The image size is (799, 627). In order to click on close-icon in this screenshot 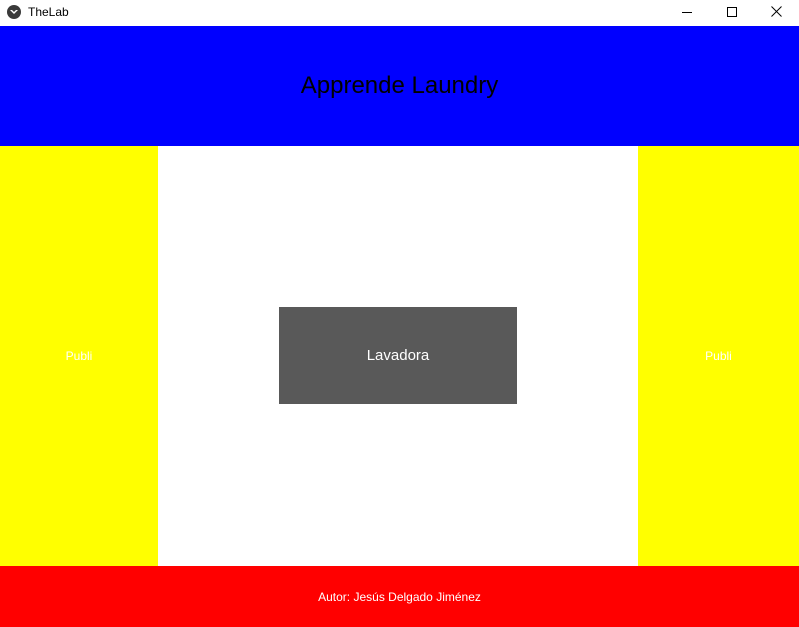, I will do `click(776, 11)`.